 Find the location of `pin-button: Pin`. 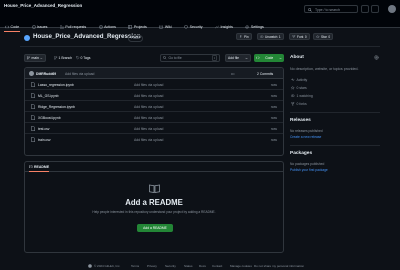

pin-button: Pin is located at coordinates (244, 36).